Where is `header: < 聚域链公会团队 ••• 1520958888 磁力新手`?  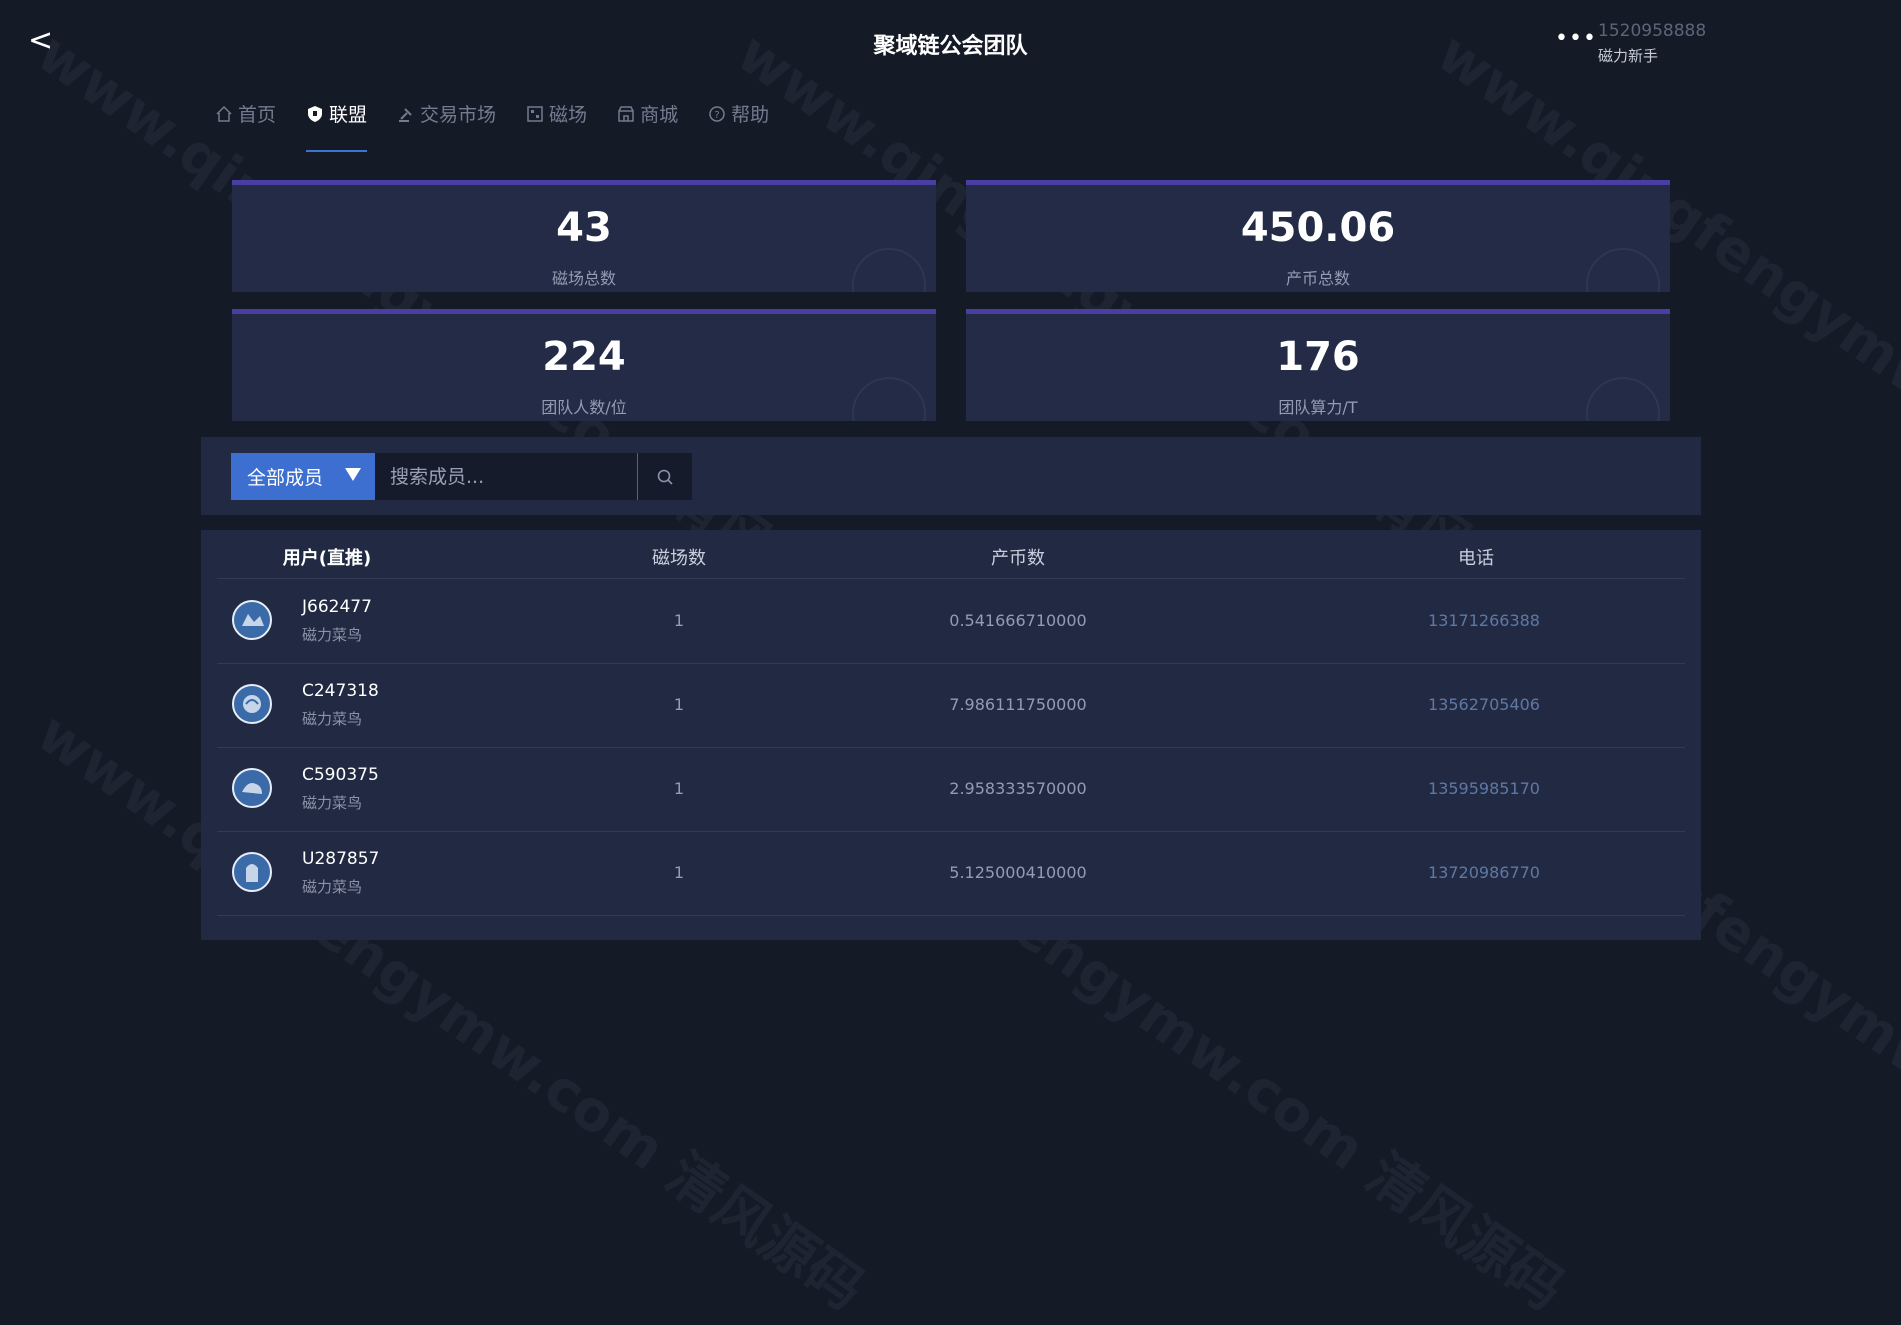 header: < 聚域链公会团队 ••• 1520958888 磁力新手 is located at coordinates (950, 42).